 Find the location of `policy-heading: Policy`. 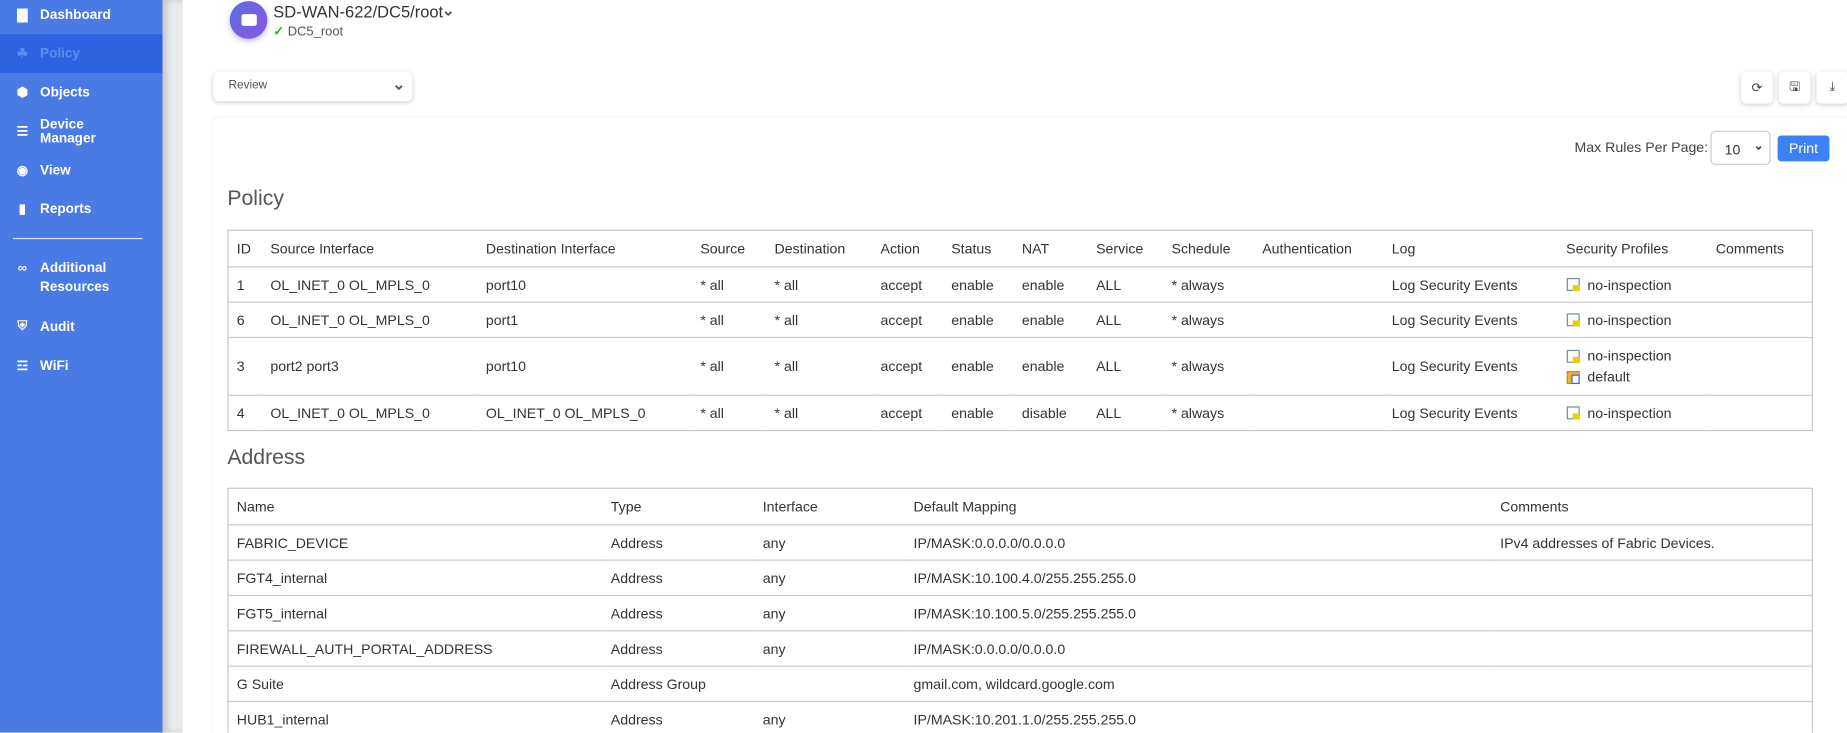

policy-heading: Policy is located at coordinates (255, 198).